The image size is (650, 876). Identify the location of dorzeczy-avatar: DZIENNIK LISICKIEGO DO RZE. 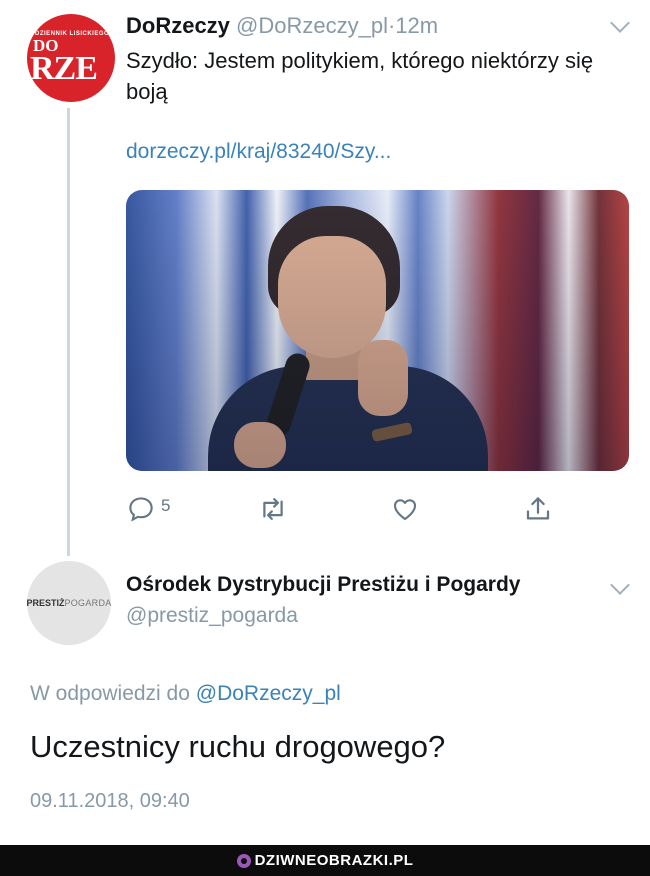
(71, 58).